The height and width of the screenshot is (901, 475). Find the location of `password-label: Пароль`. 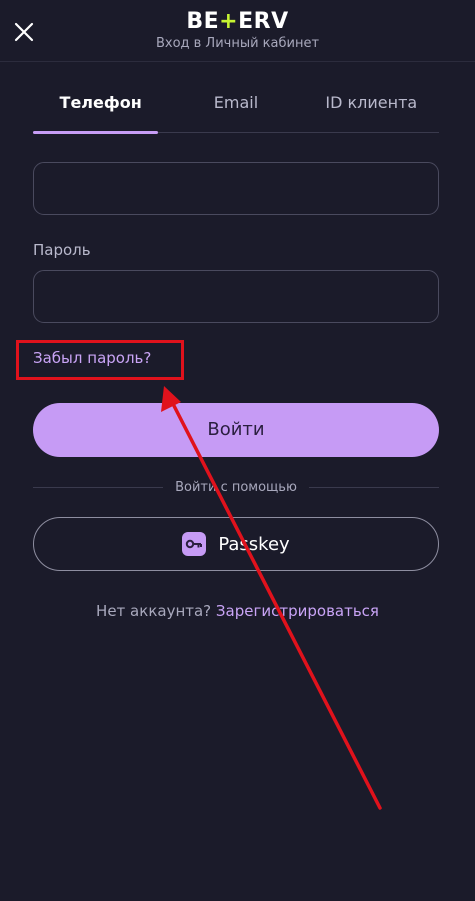

password-label: Пароль is located at coordinates (62, 250).